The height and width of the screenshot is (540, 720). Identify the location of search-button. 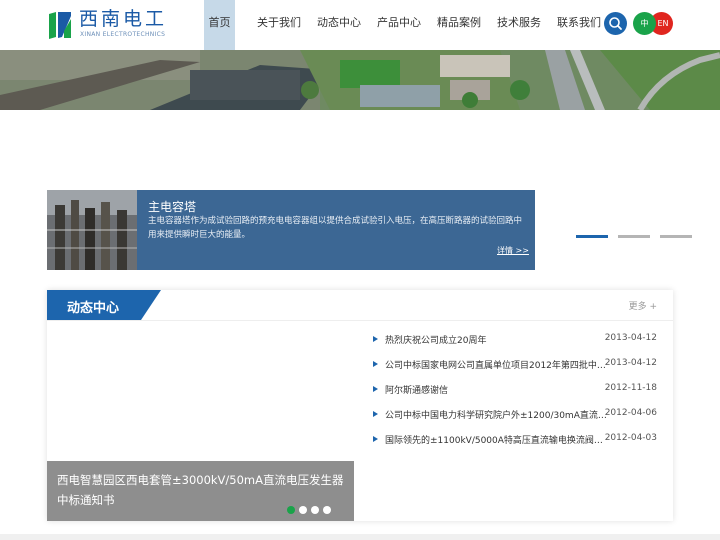
(615, 23).